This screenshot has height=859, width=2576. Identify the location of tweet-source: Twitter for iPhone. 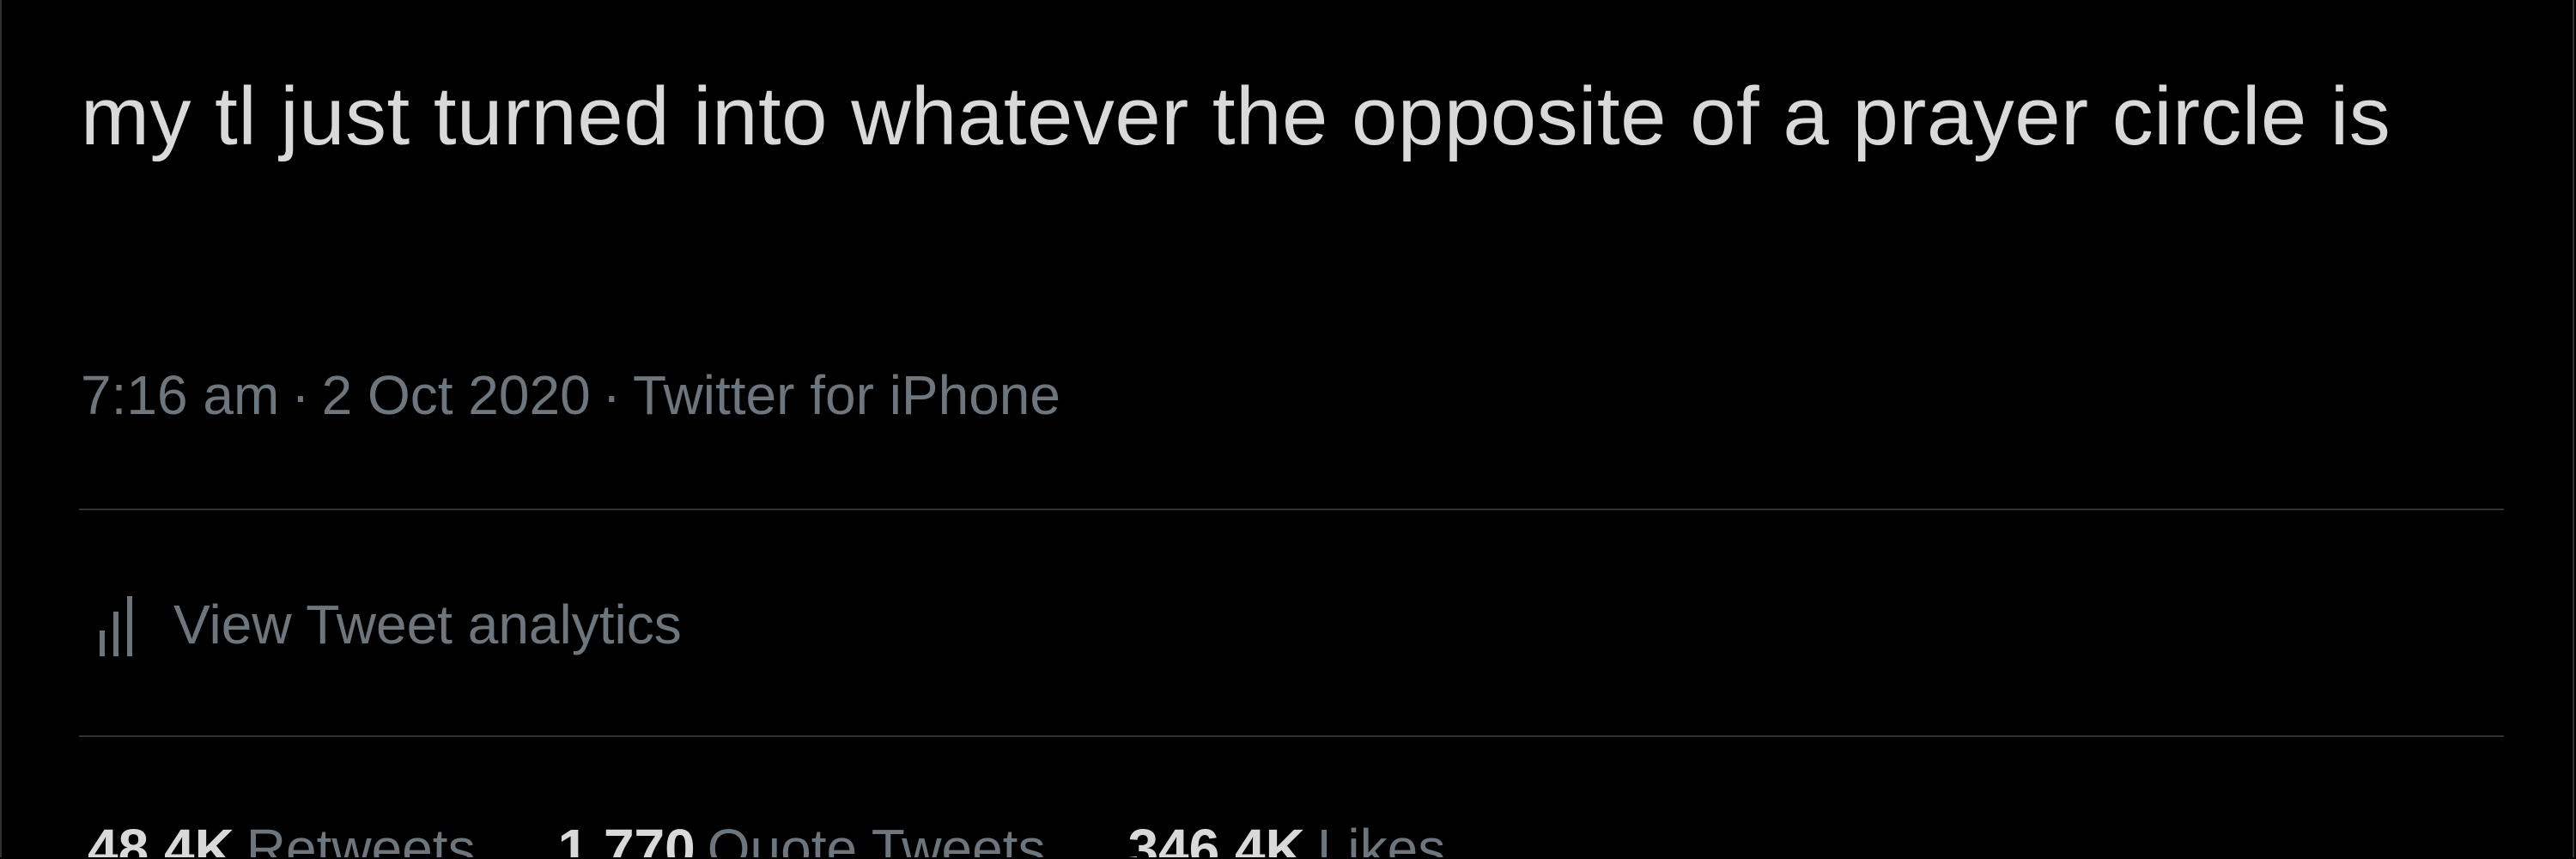
(846, 395).